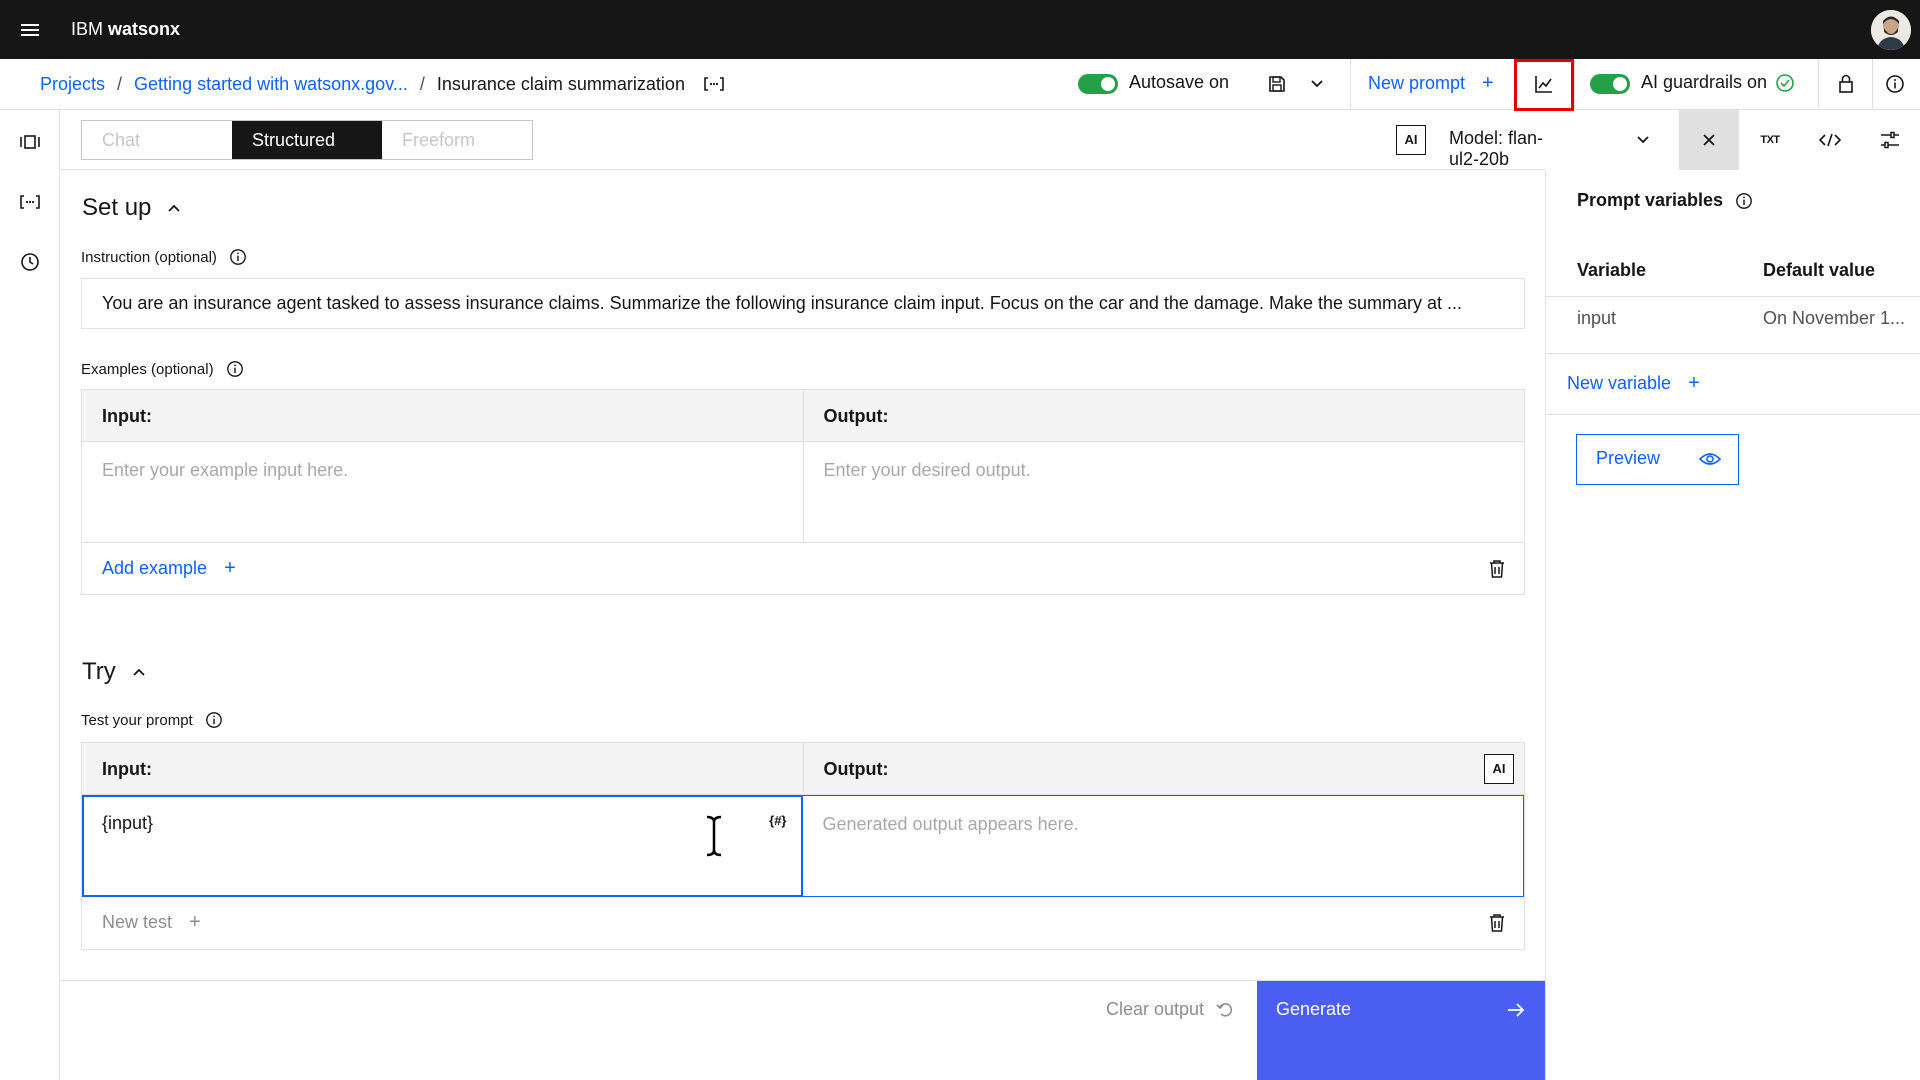 This screenshot has width=1920, height=1080. Describe the element at coordinates (777, 820) in the screenshot. I see `insert-variable-icon: {#}` at that location.